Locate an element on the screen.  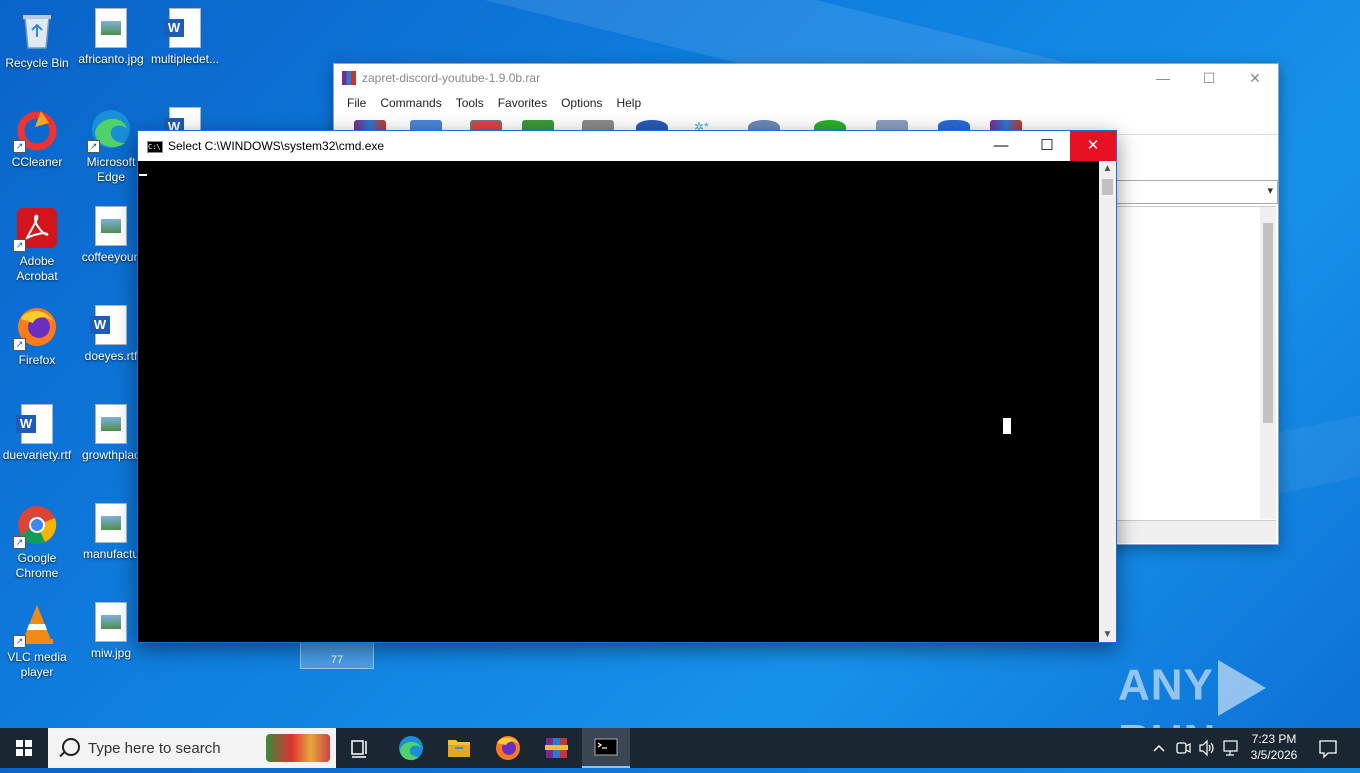
desktop-icon-africanto: africanto.jpg is located at coordinates (111, 33).